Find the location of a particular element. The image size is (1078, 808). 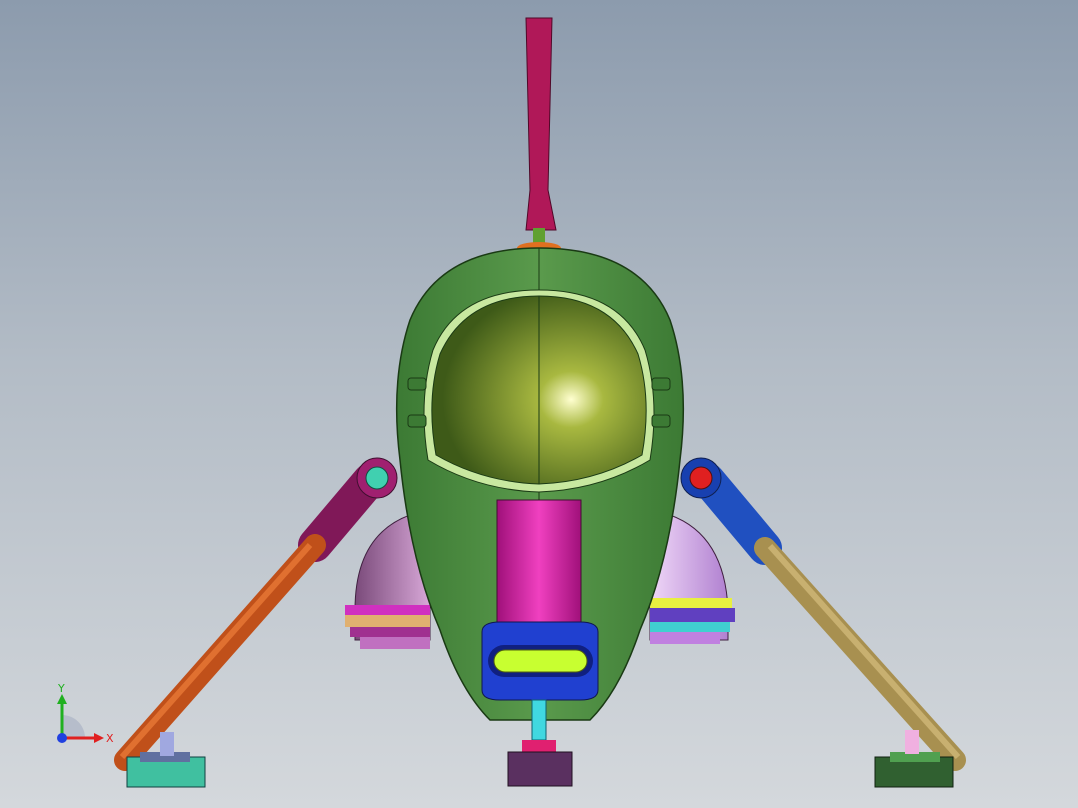

left-joint-sphere is located at coordinates (377, 478).